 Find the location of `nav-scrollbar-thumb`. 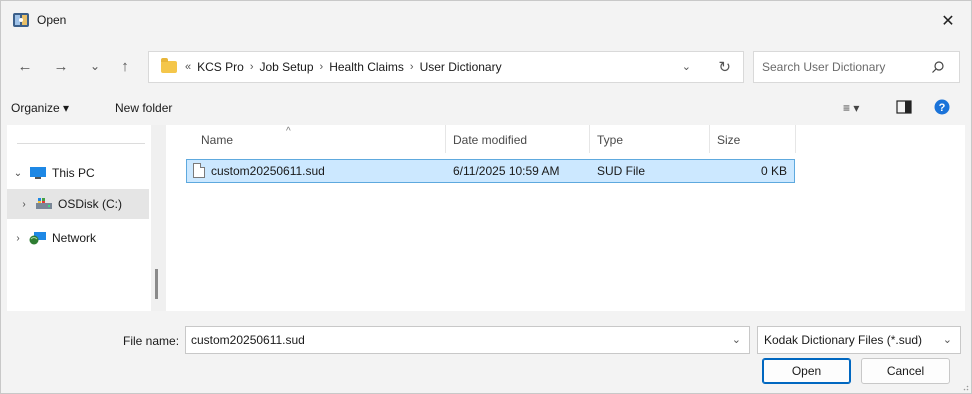

nav-scrollbar-thumb is located at coordinates (156, 284).